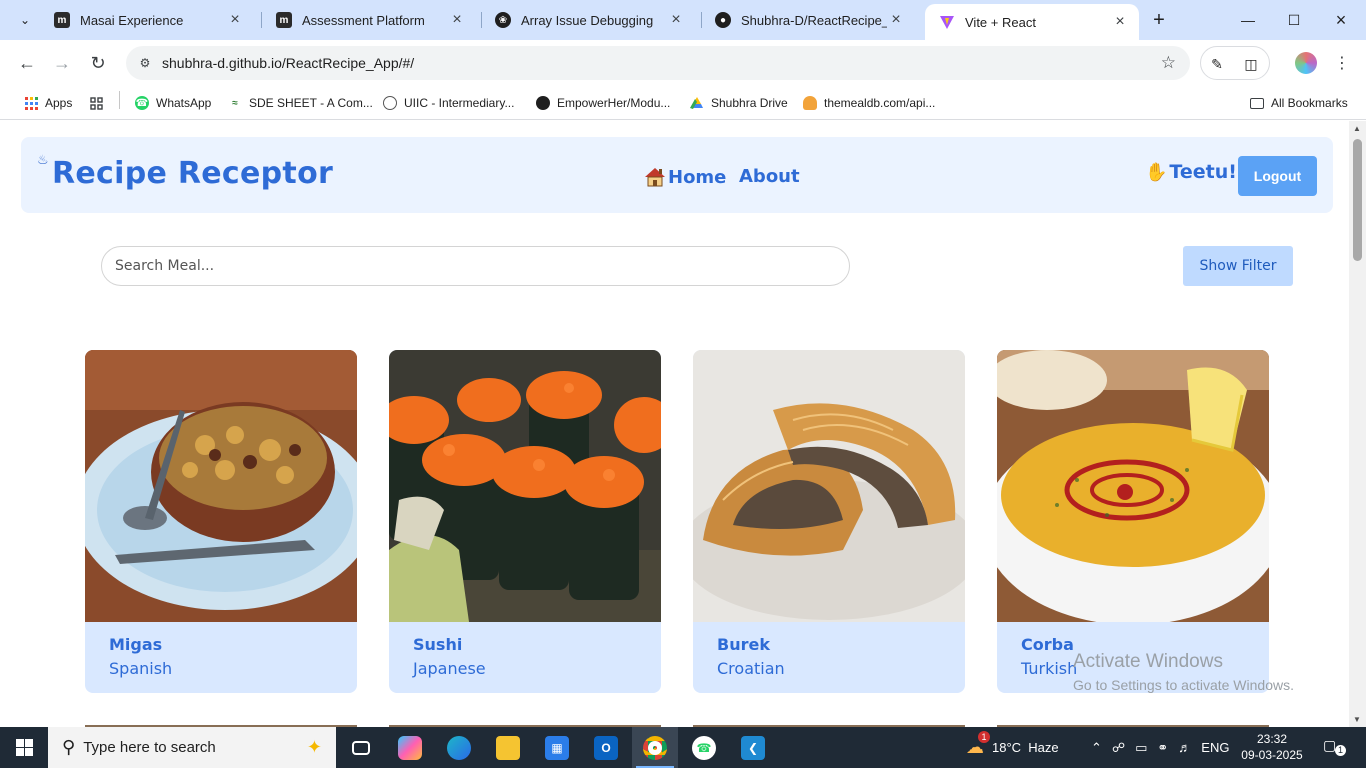 Image resolution: width=1366 pixels, height=768 pixels. I want to click on edge-app, so click(459, 747).